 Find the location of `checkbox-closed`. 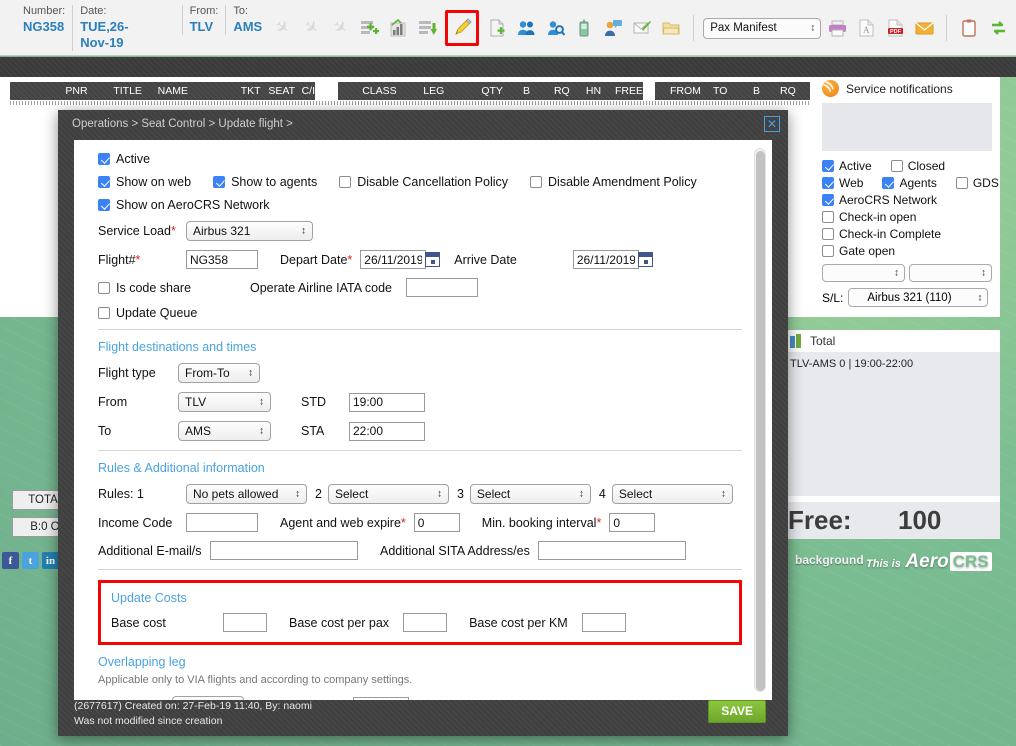

checkbox-closed is located at coordinates (896, 166).